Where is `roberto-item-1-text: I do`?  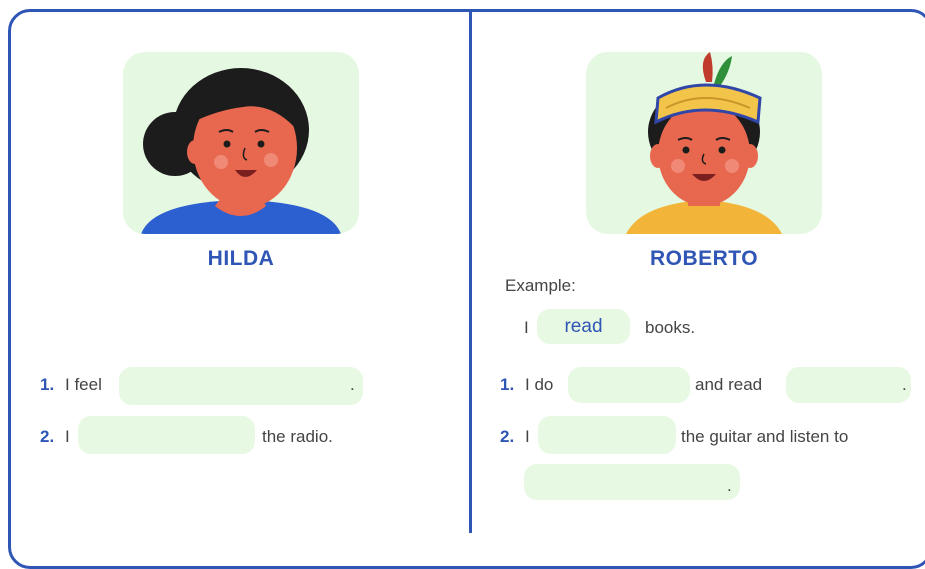 roberto-item-1-text: I do is located at coordinates (539, 384).